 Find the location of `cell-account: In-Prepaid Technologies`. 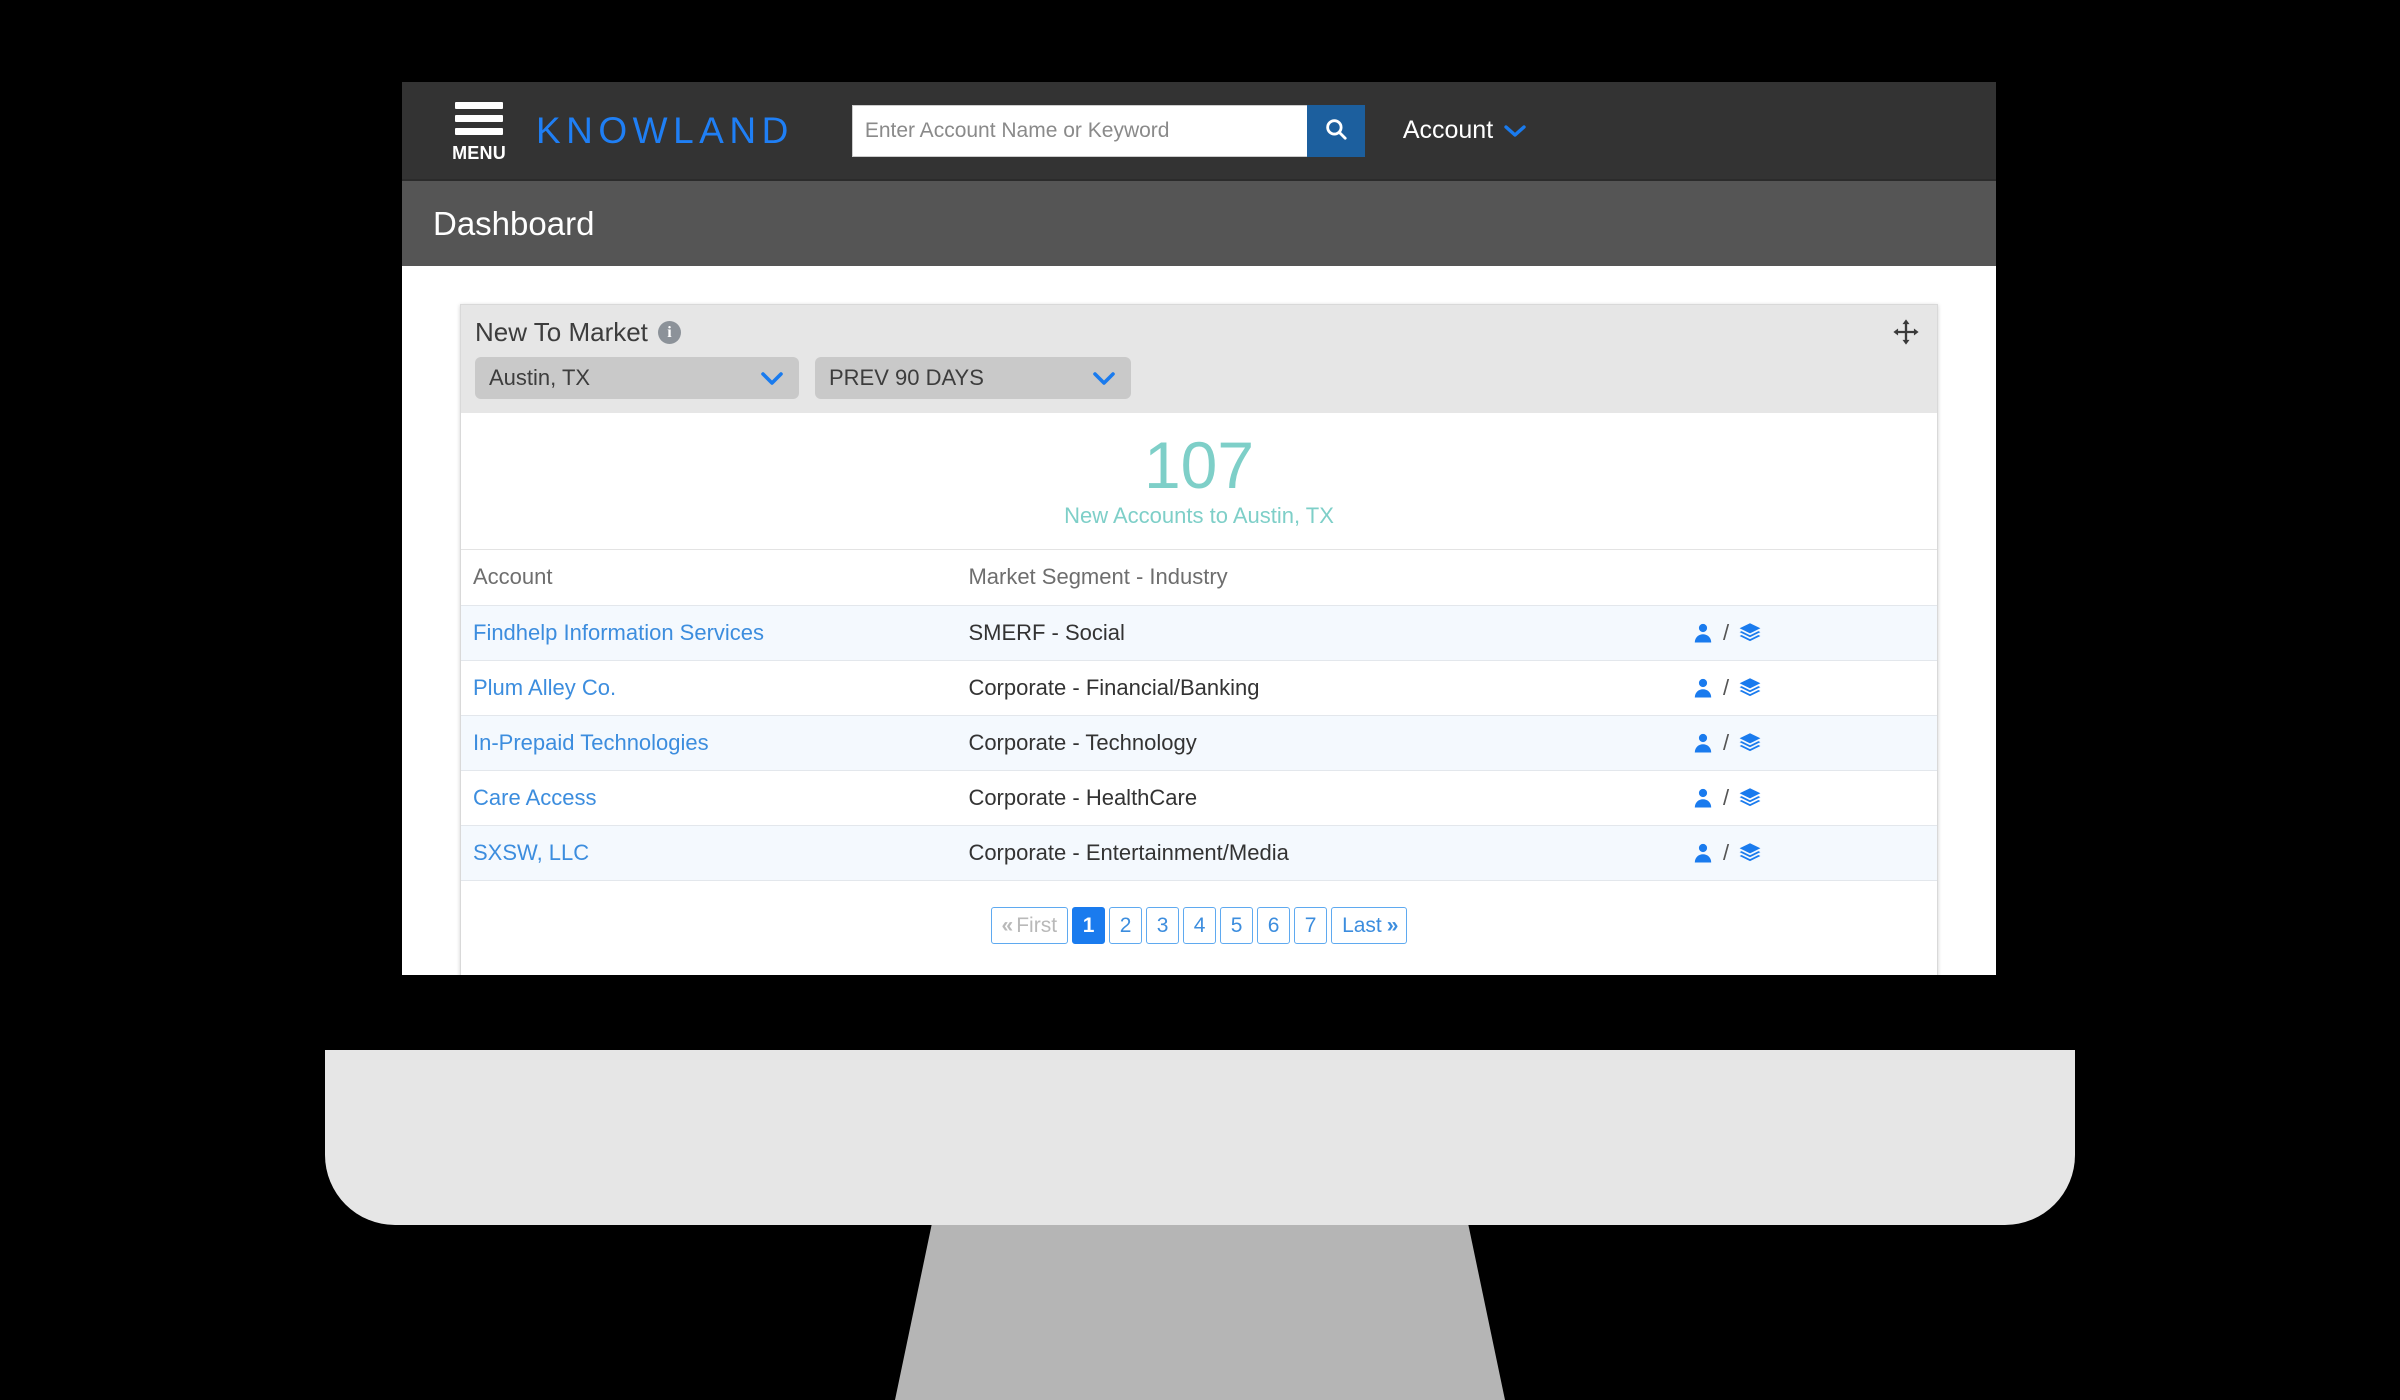

cell-account: In-Prepaid Technologies is located at coordinates (709, 743).